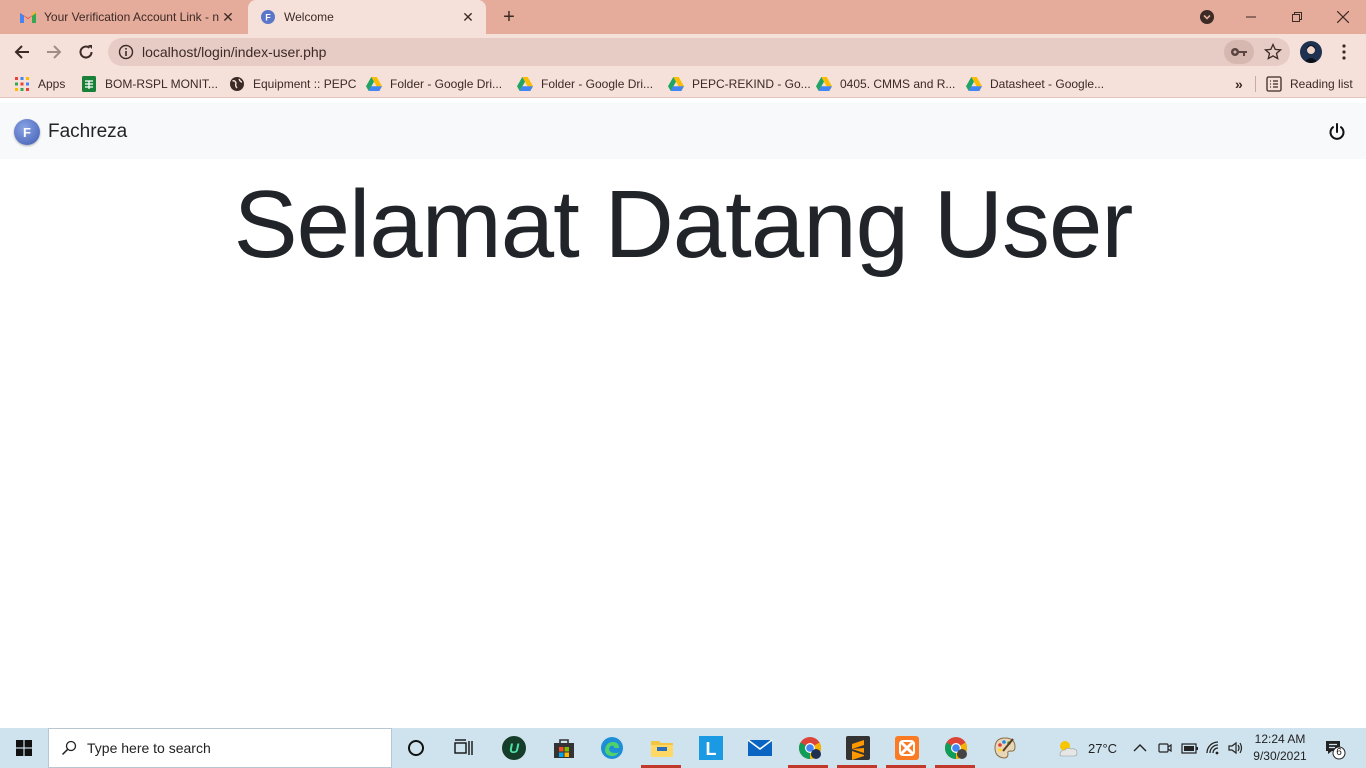 Image resolution: width=1366 pixels, height=768 pixels. Describe the element at coordinates (22, 84) in the screenshot. I see `apps-grid-icon` at that location.